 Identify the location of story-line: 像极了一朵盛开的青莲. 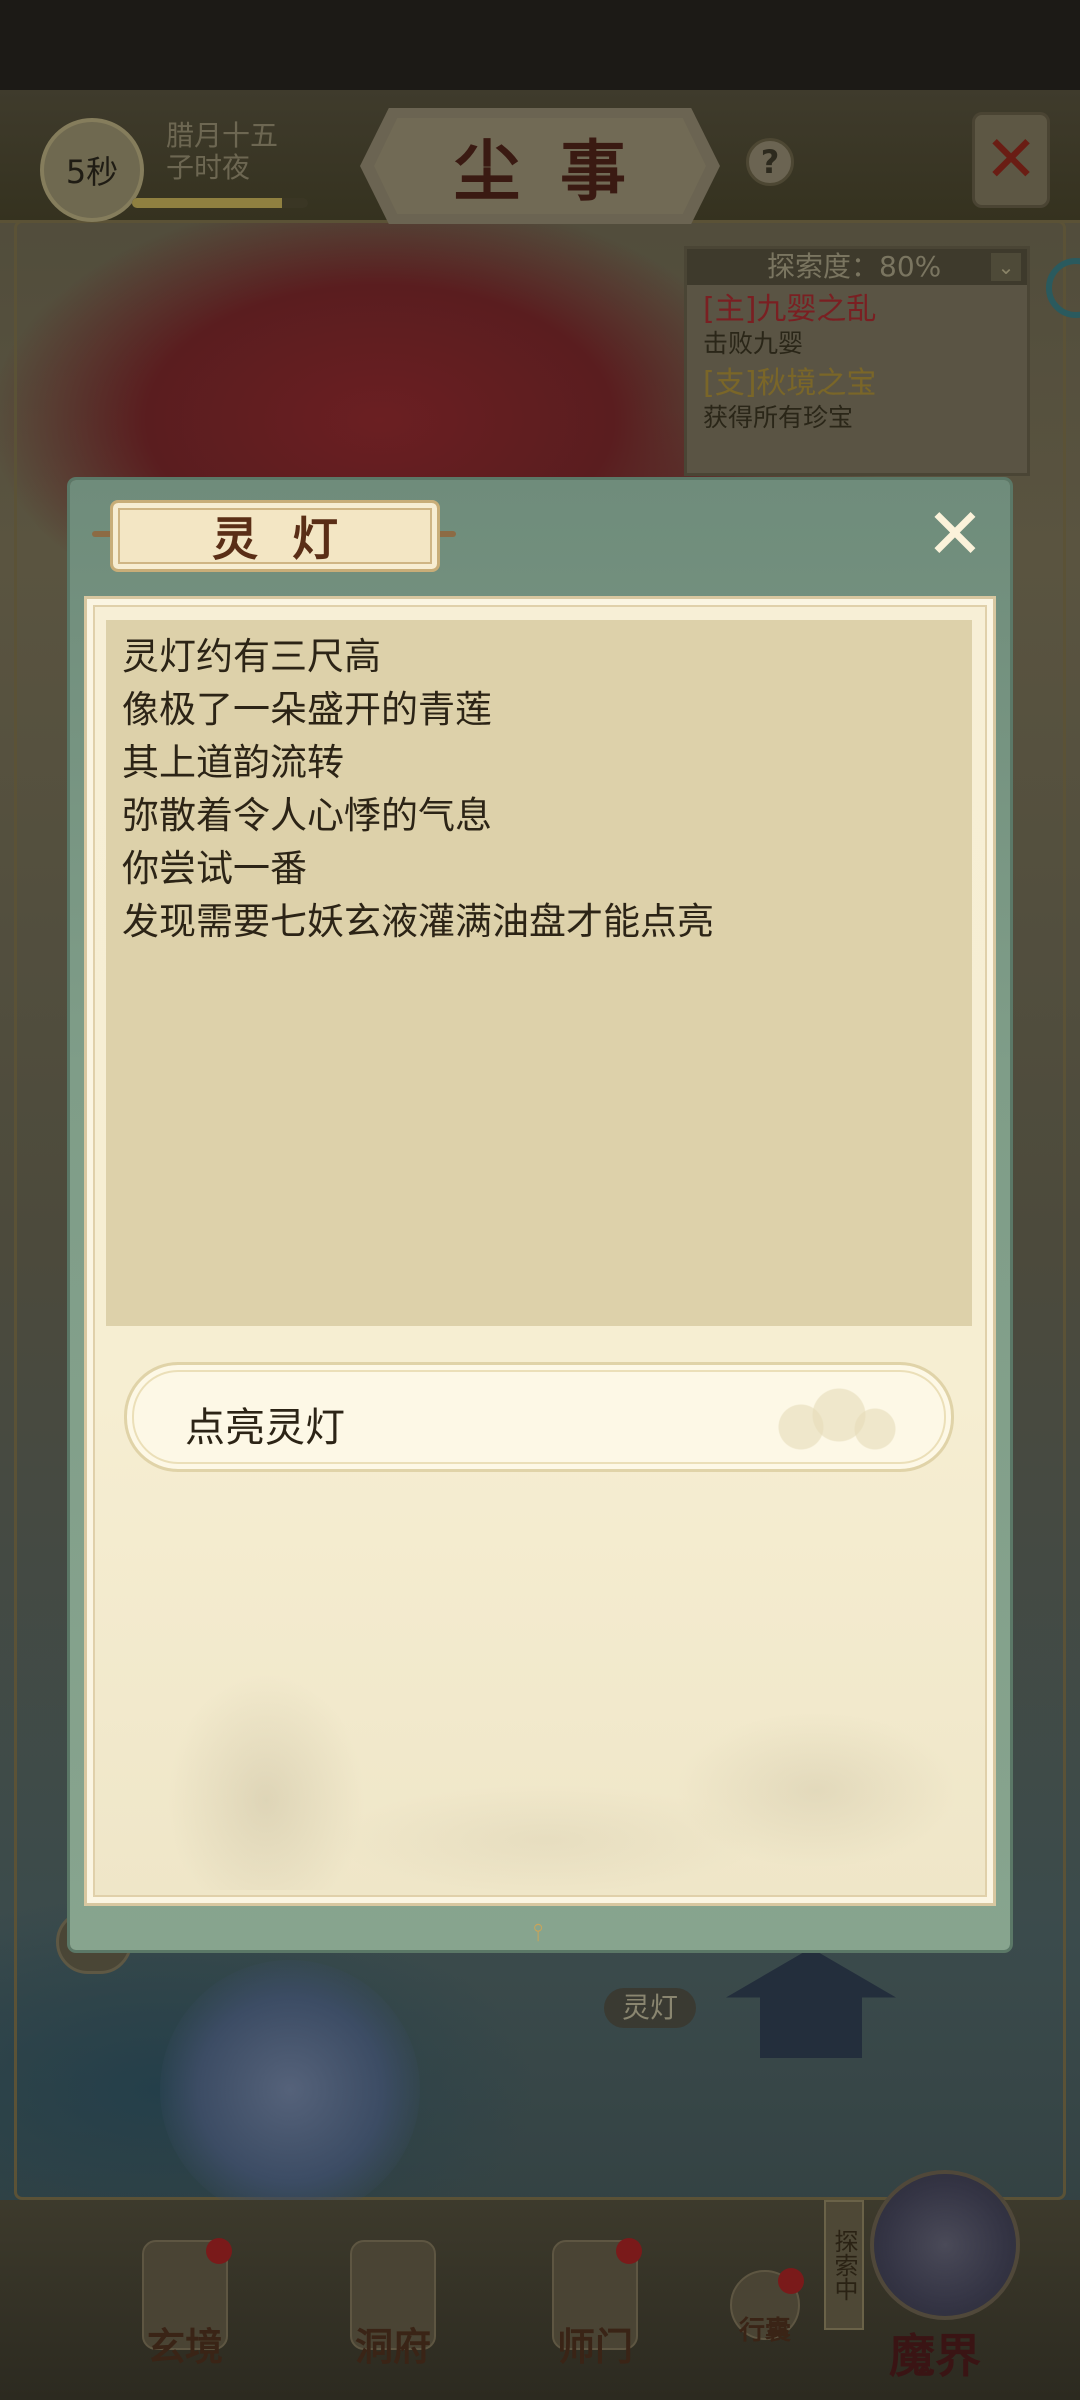
(307, 709).